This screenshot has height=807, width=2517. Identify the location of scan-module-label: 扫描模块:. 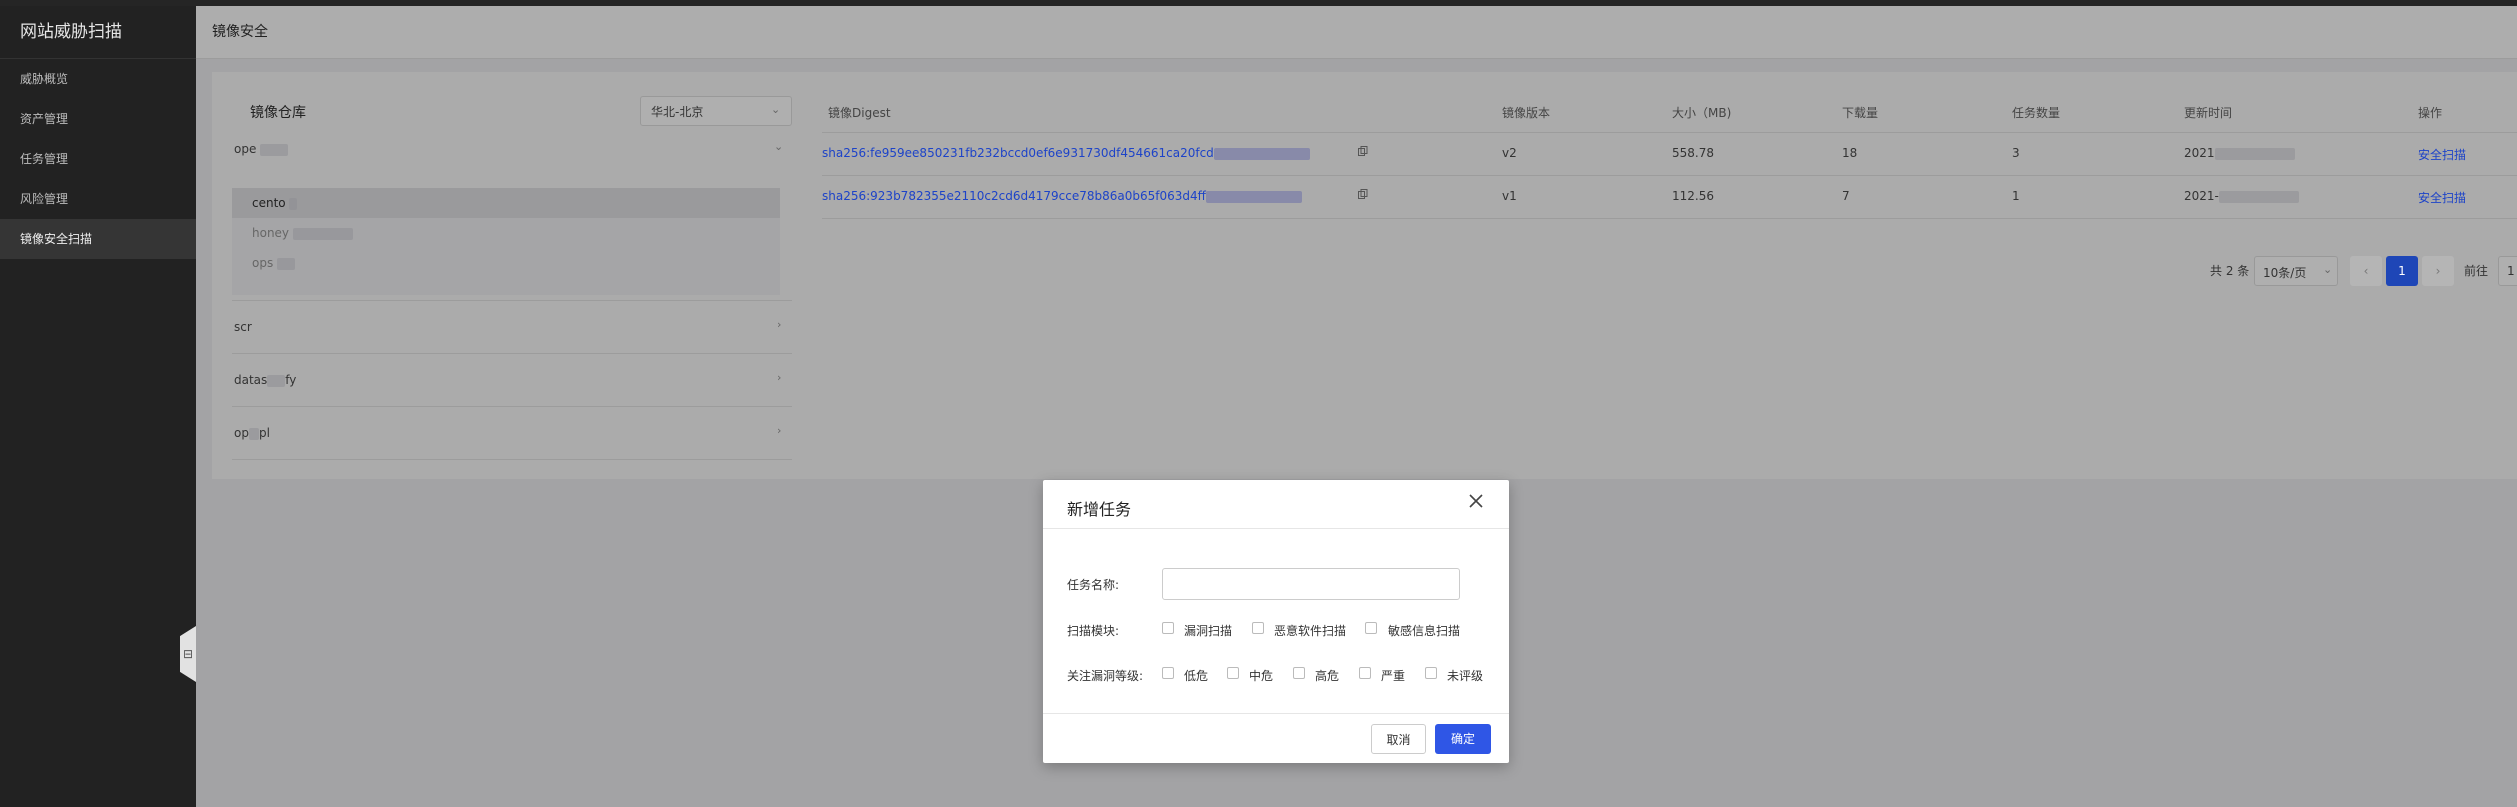
(1093, 631).